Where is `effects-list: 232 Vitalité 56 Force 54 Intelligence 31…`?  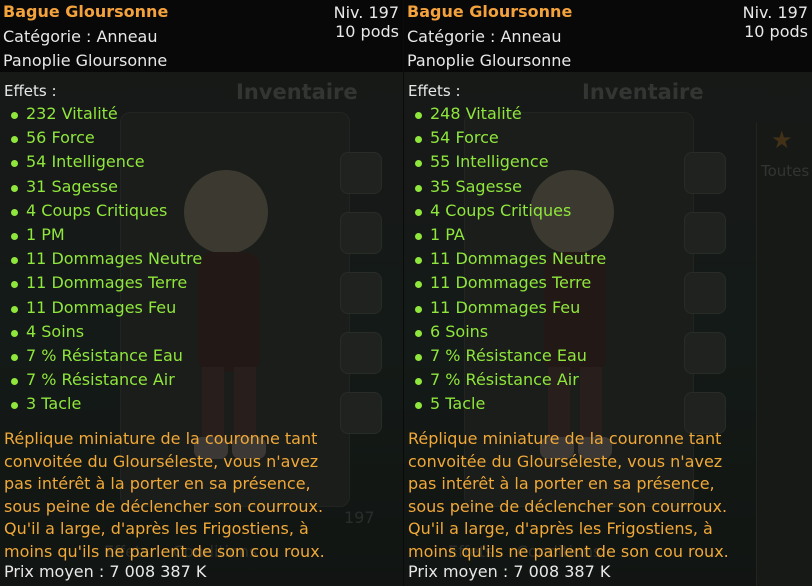 effects-list: 232 Vitalité 56 Force 54 Intelligence 31… is located at coordinates (106, 261).